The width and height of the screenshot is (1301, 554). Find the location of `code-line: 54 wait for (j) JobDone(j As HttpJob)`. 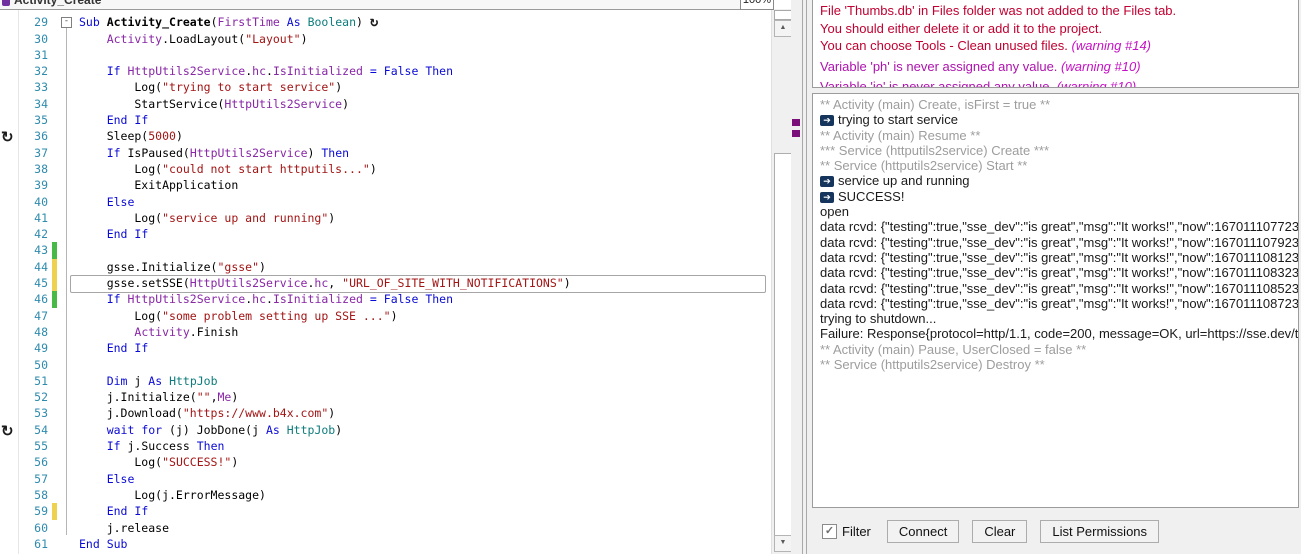

code-line: 54 wait for (j) JobDone(j As HttpJob) is located at coordinates (385, 430).